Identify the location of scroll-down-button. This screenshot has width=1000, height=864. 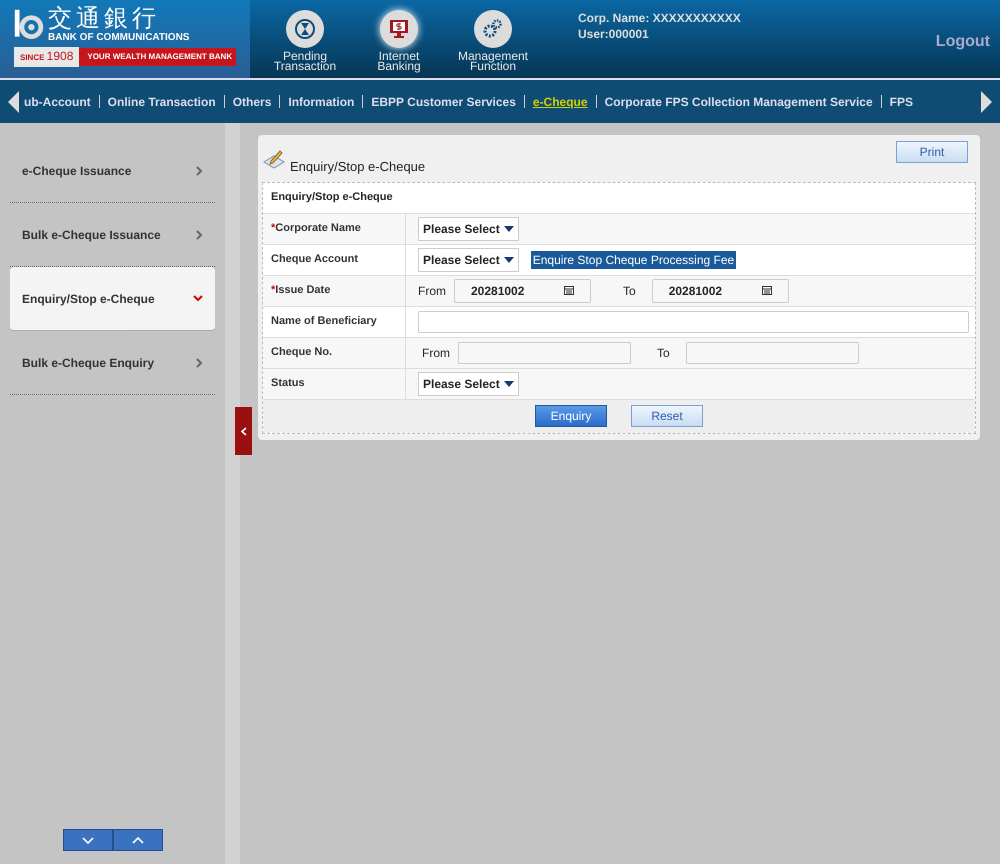
(88, 840).